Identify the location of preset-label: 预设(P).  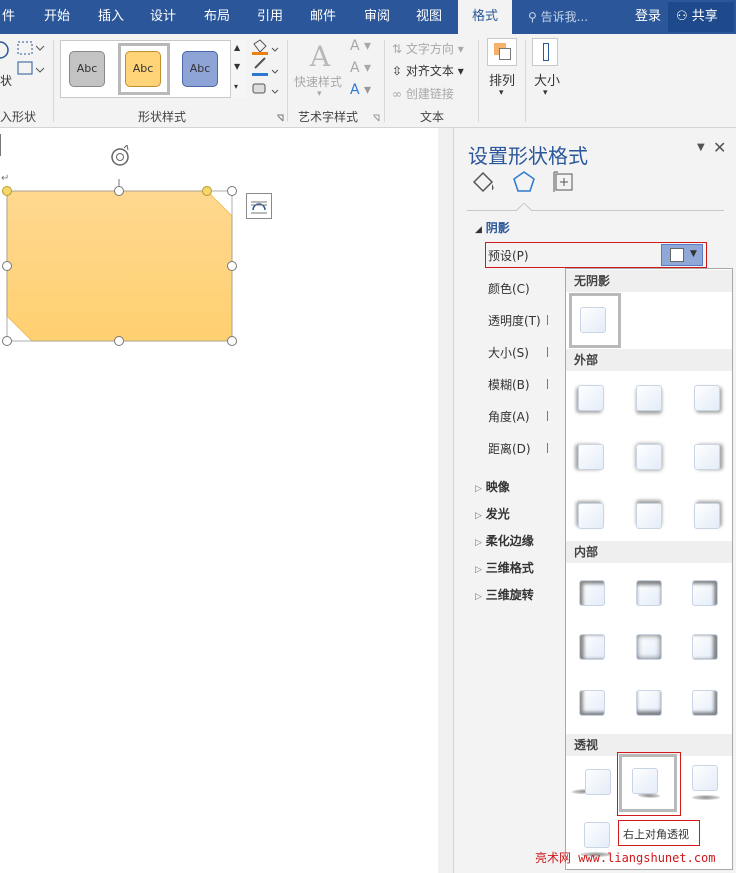
(508, 256).